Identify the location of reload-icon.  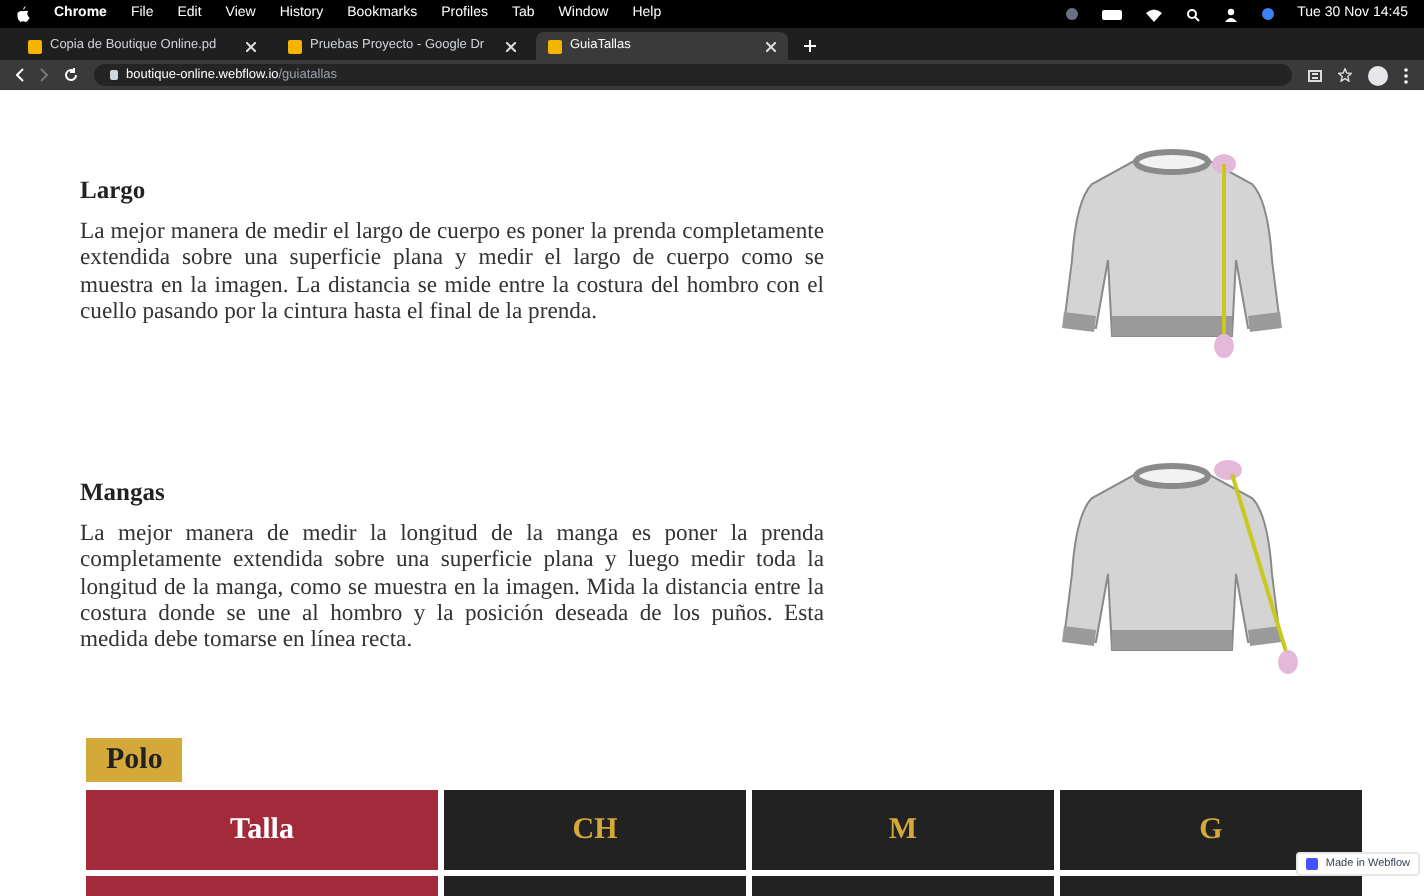
(71, 75).